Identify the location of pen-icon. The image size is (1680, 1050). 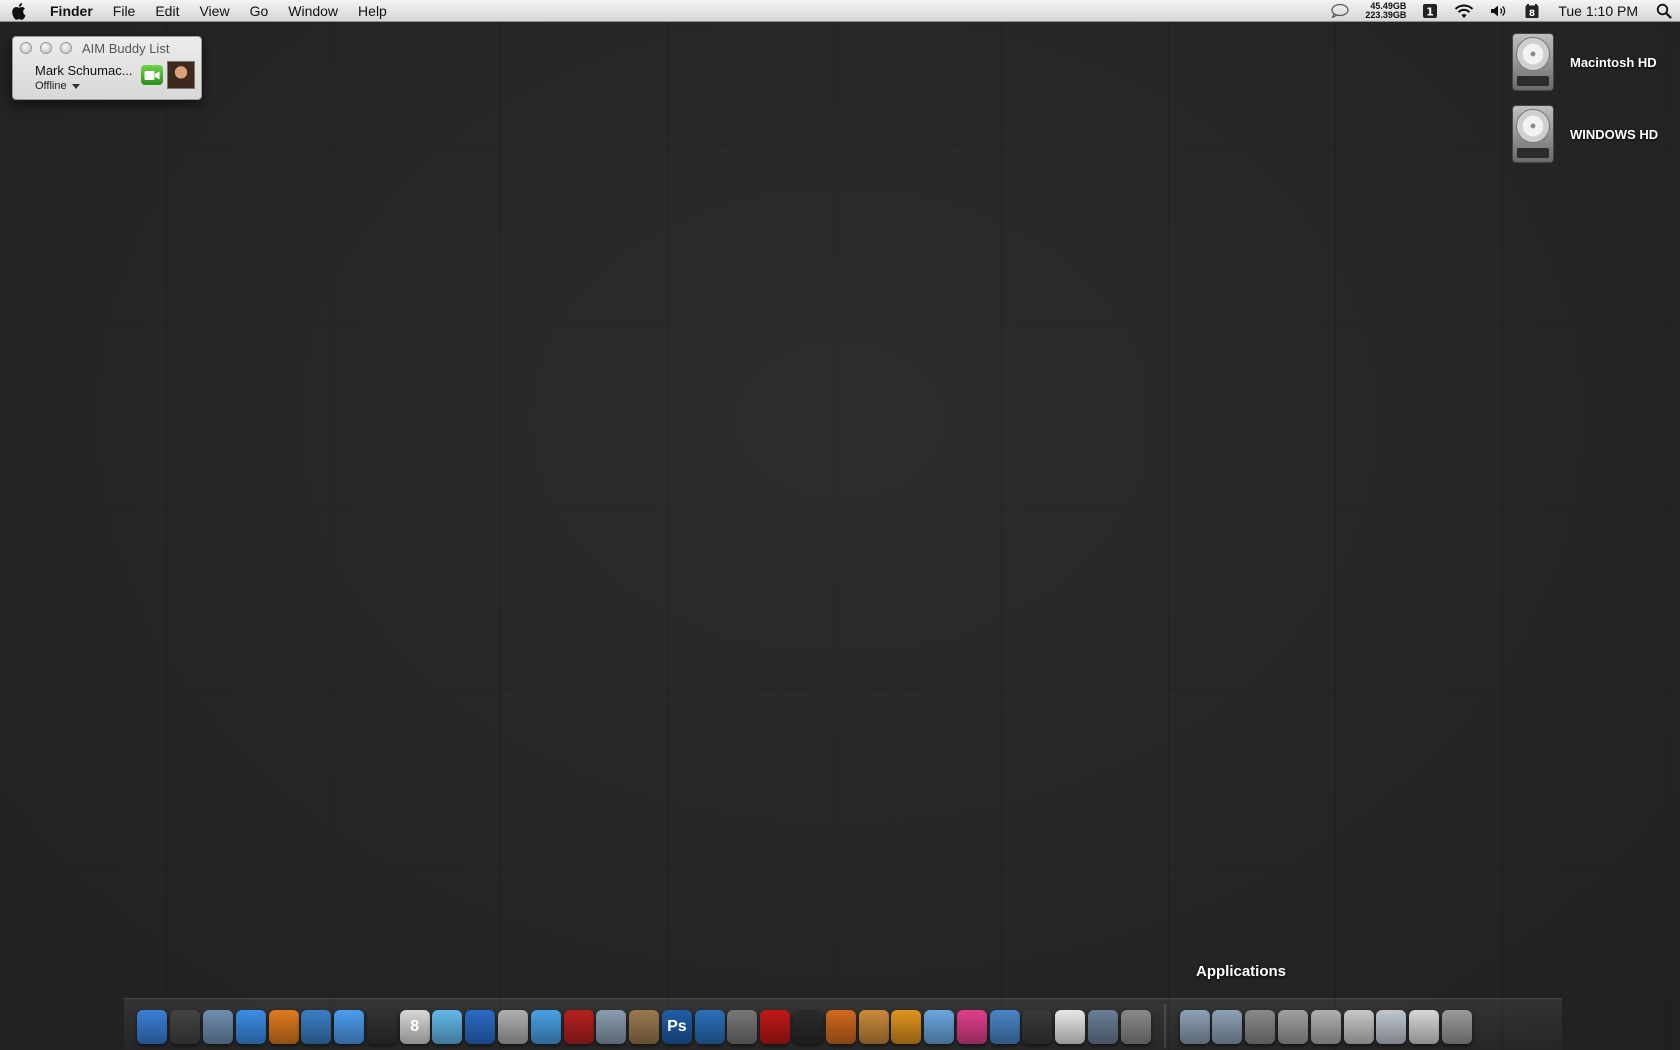
(381, 1027).